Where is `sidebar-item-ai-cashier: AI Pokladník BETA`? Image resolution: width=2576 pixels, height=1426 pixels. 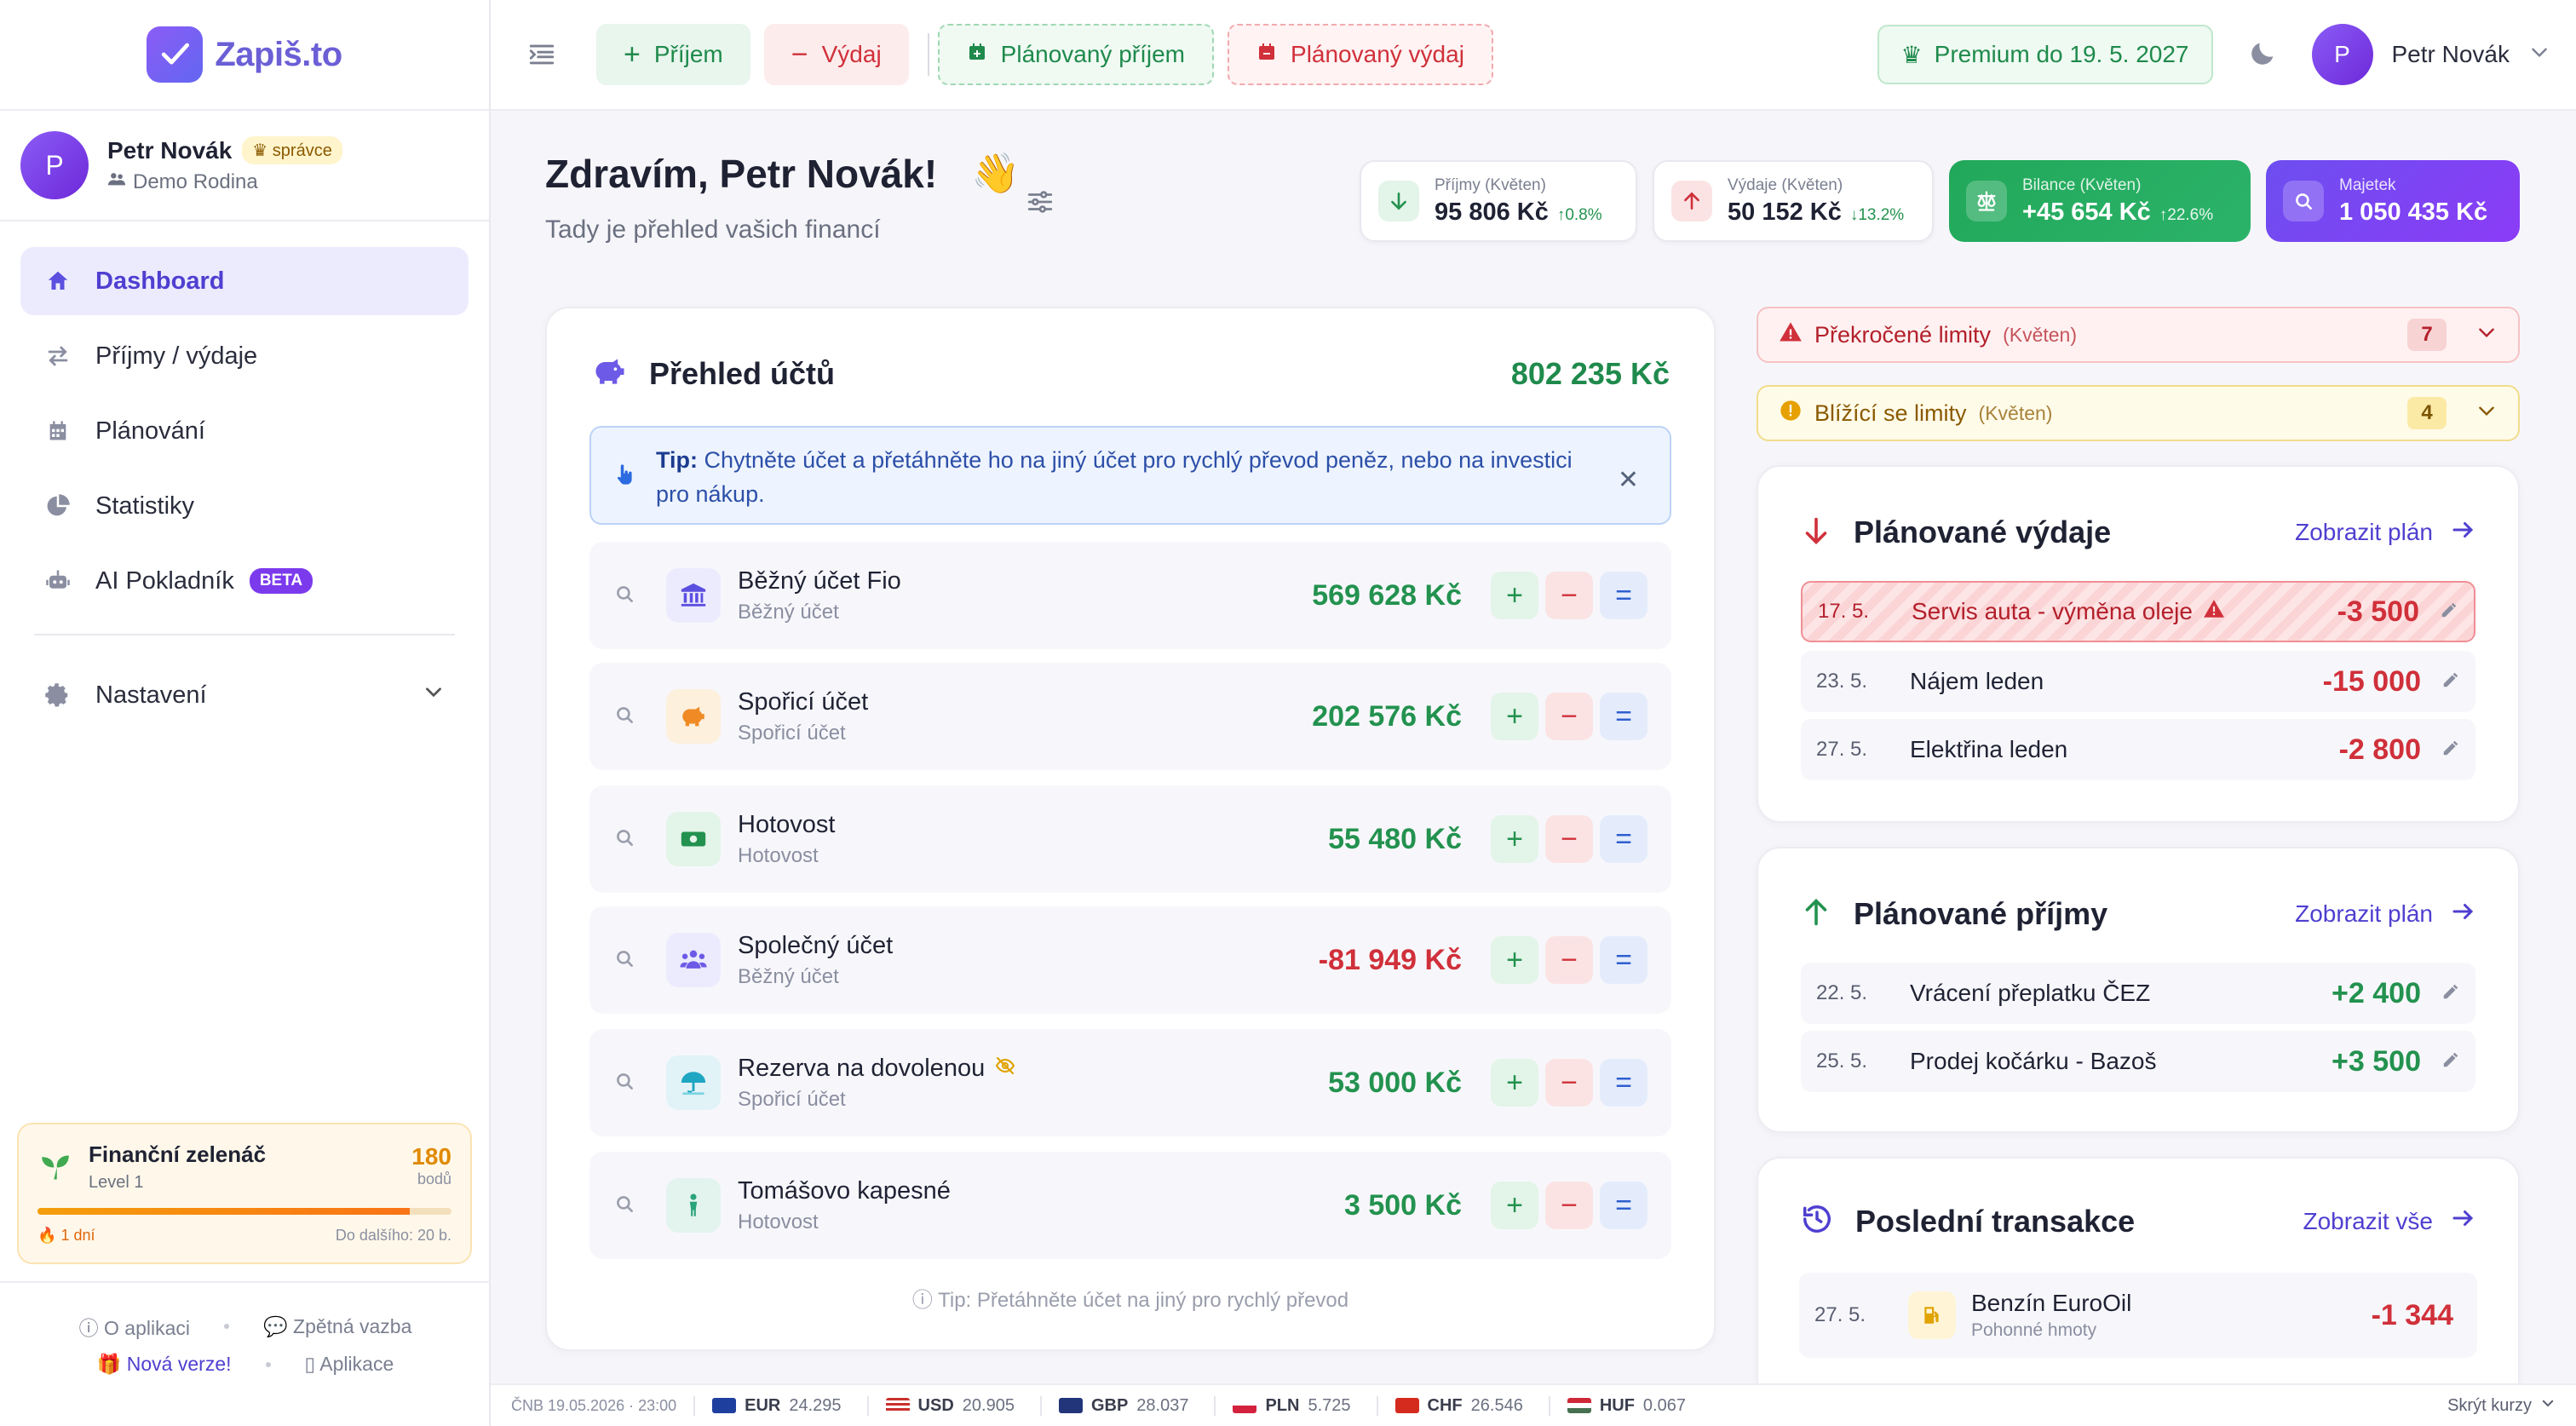
sidebar-item-ai-cashier: AI Pokladník BETA is located at coordinates (245, 581).